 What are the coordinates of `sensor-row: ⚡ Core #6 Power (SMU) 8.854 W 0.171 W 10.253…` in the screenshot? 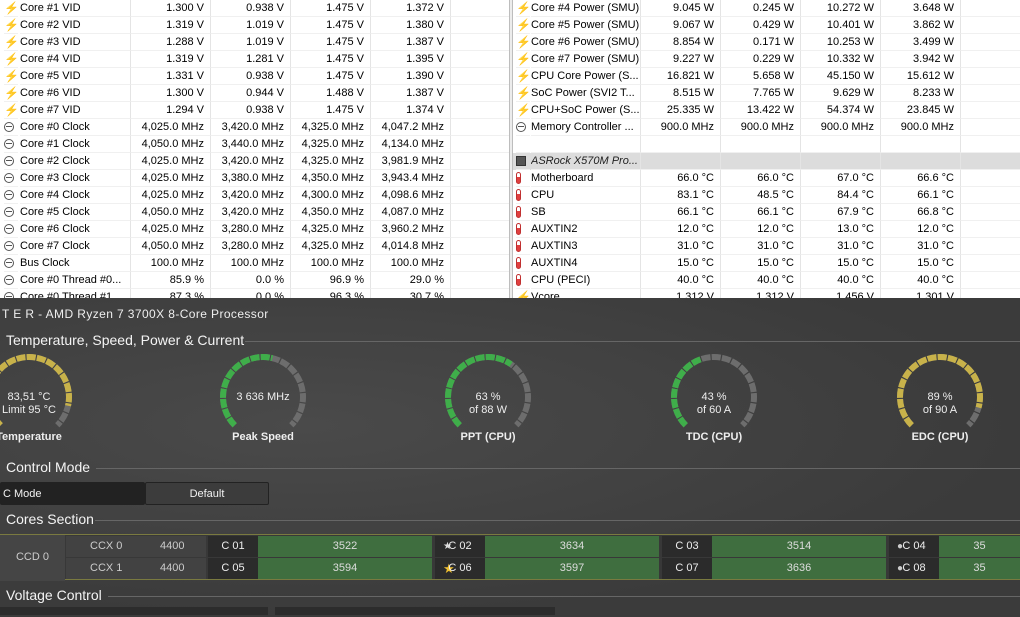 It's located at (766, 42).